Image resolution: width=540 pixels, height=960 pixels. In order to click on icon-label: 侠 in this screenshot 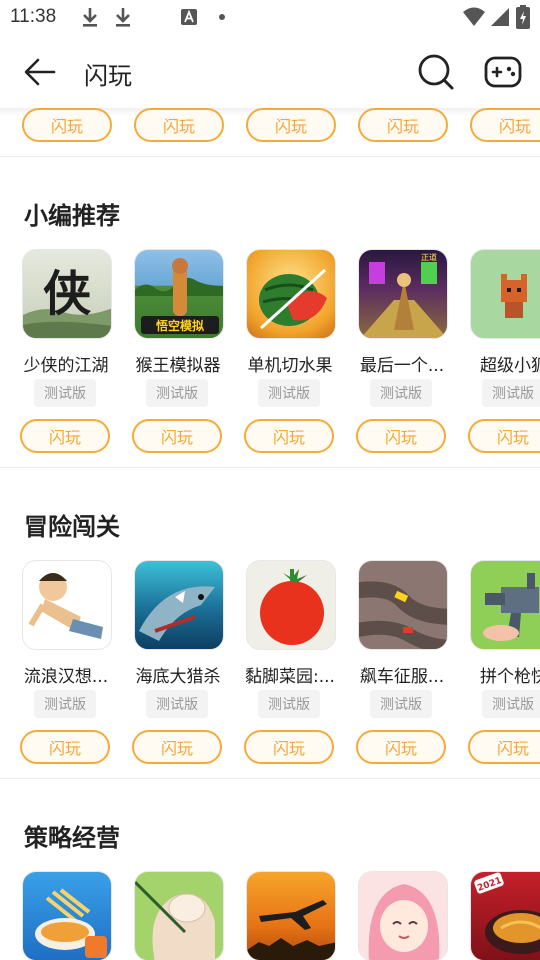, I will do `click(67, 294)`.